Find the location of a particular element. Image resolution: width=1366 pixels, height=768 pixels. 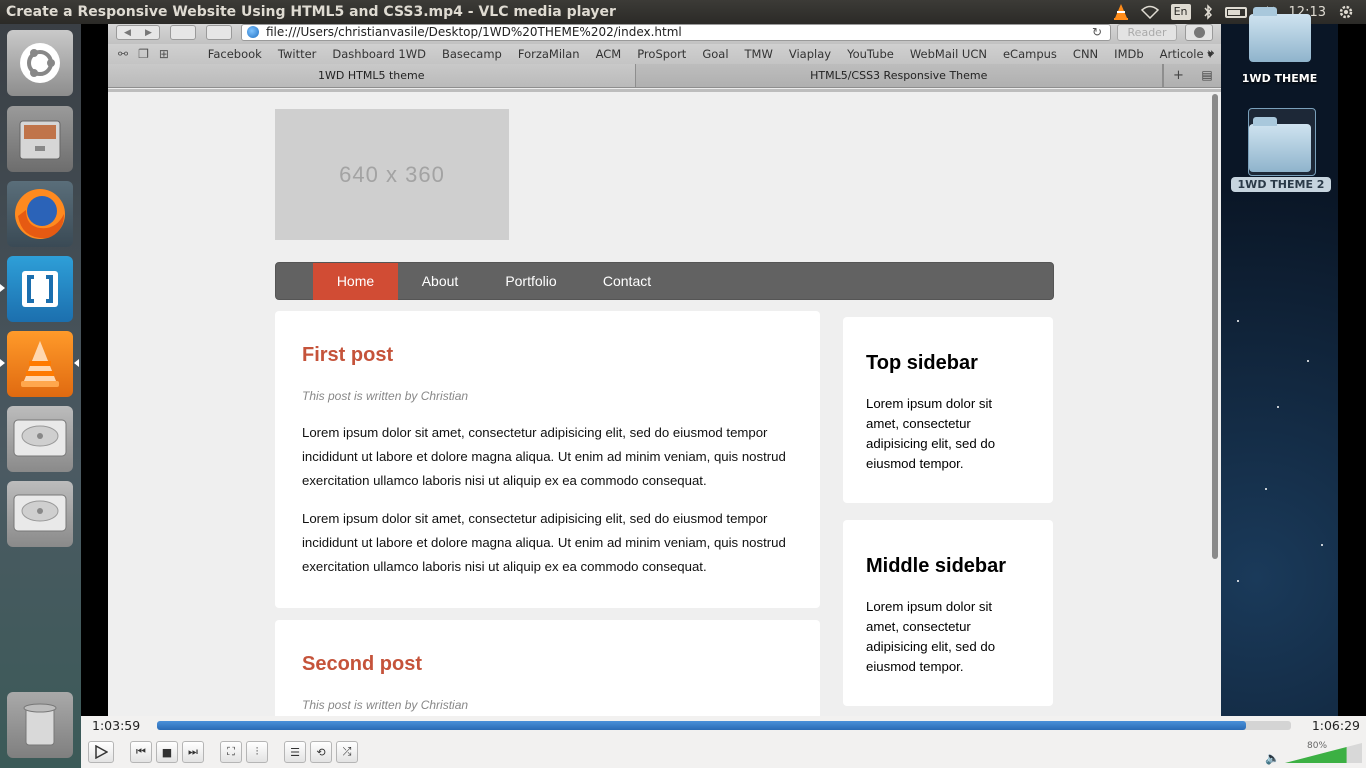

vlc-tray-icon is located at coordinates (1121, 12).